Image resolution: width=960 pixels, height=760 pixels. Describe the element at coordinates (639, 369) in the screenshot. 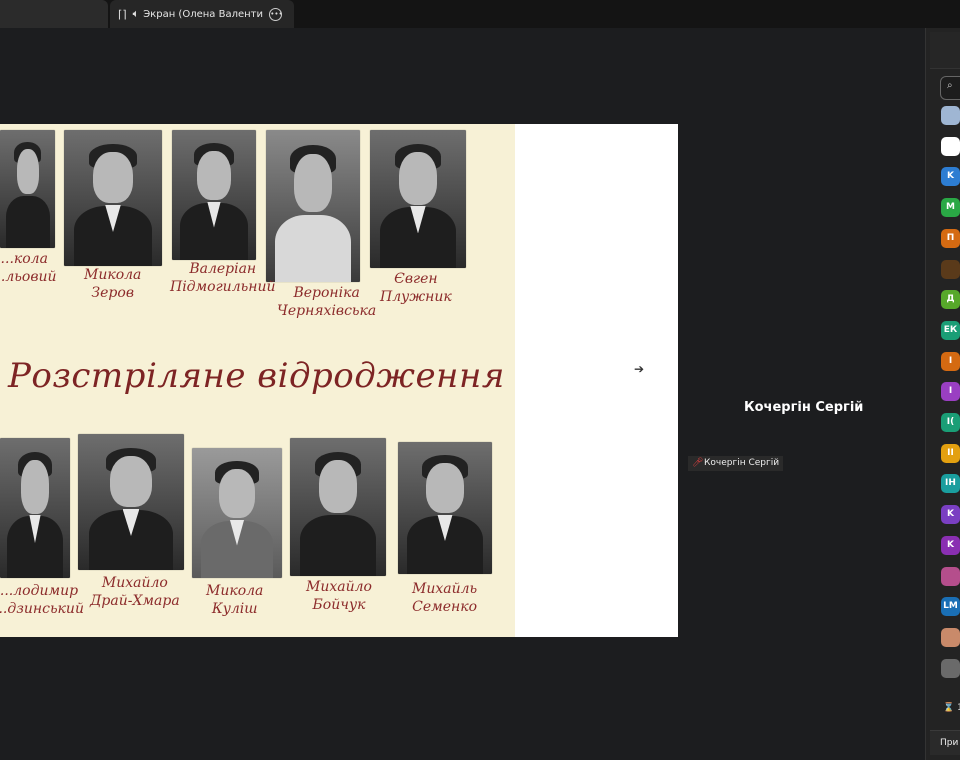

I see `arrow-right-icon: ➔` at that location.